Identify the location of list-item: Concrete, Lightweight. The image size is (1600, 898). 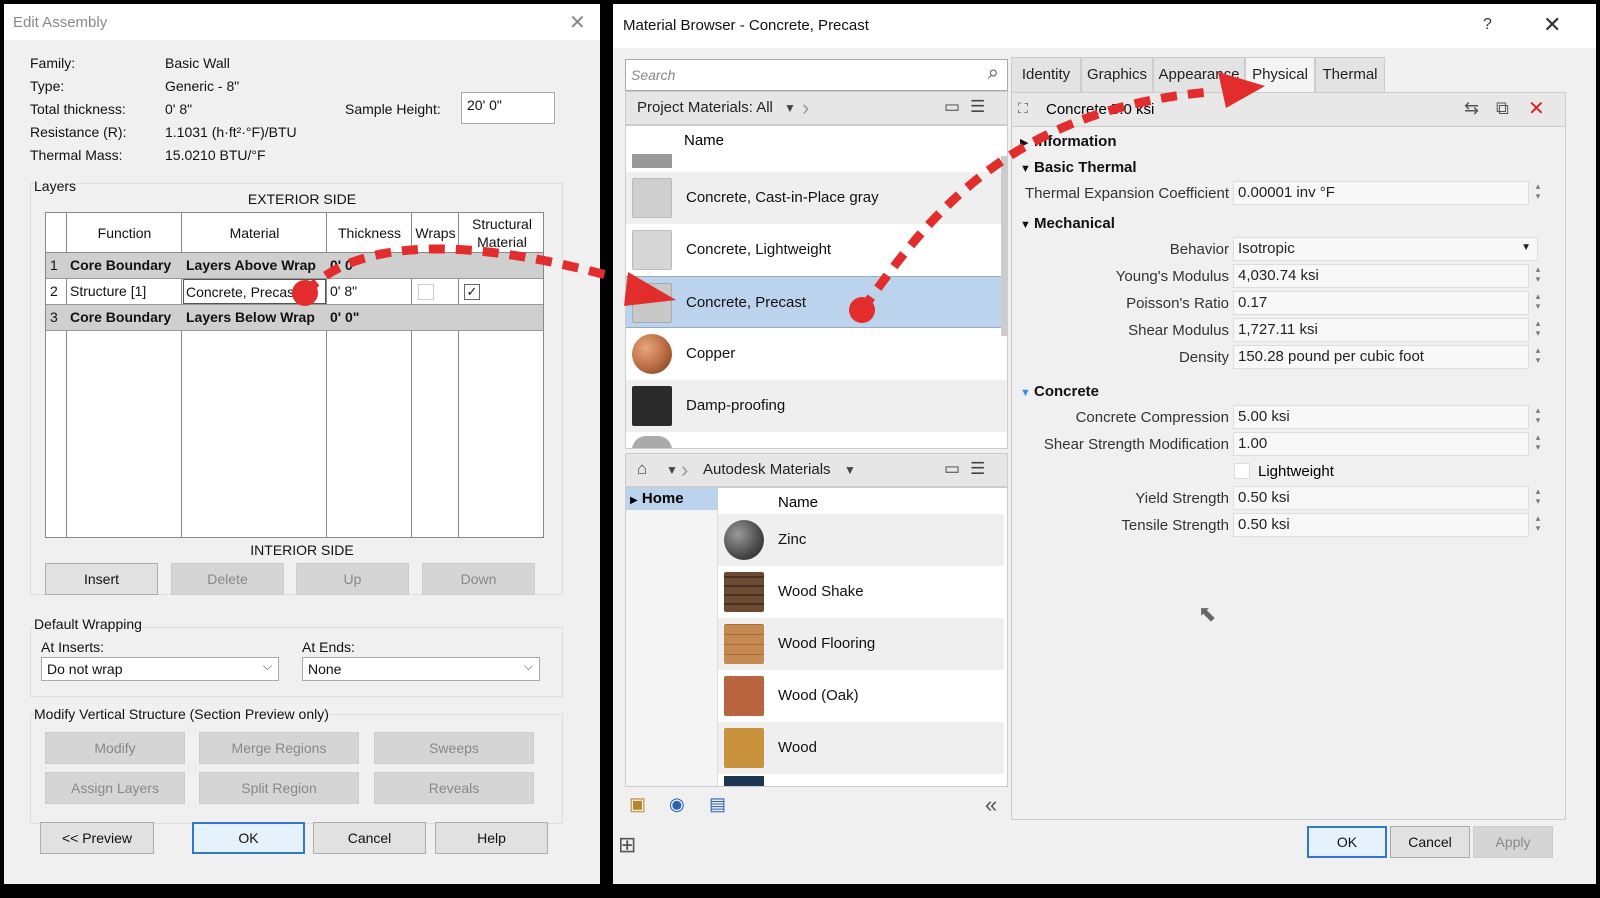
(816, 250).